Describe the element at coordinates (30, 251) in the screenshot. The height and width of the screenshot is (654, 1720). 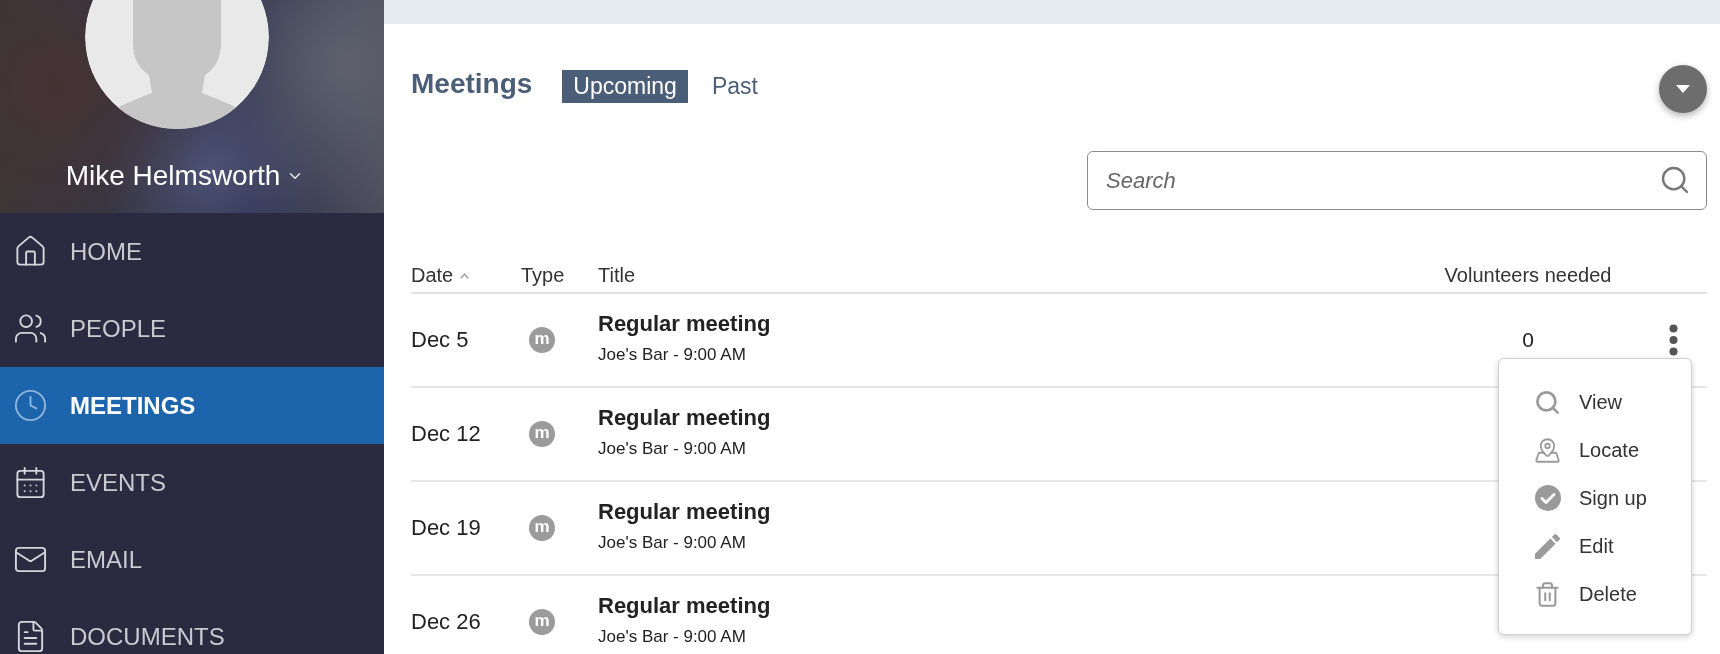
I see `home-icon` at that location.